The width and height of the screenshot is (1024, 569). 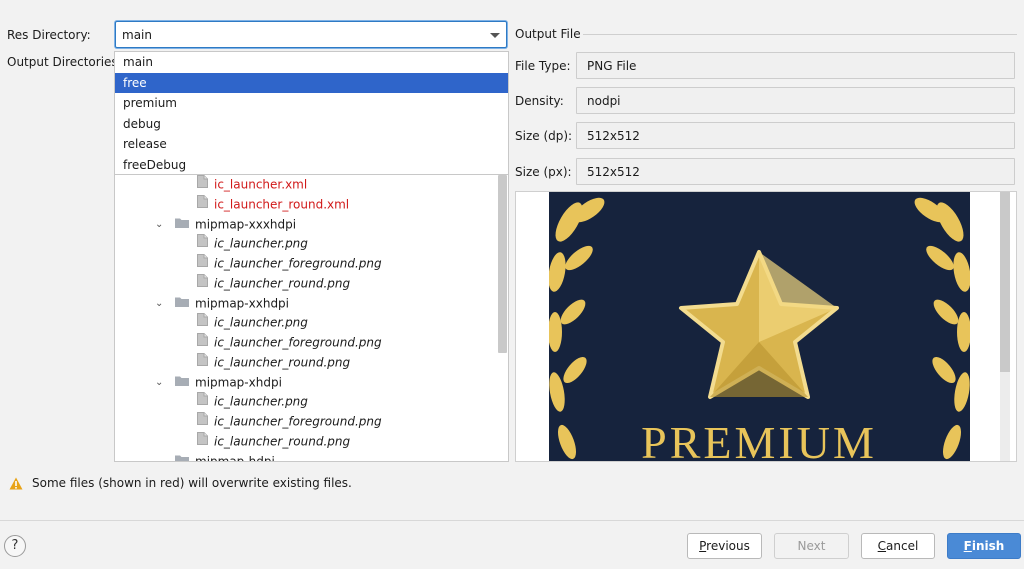 I want to click on dropdown-option: premium, so click(x=311, y=103).